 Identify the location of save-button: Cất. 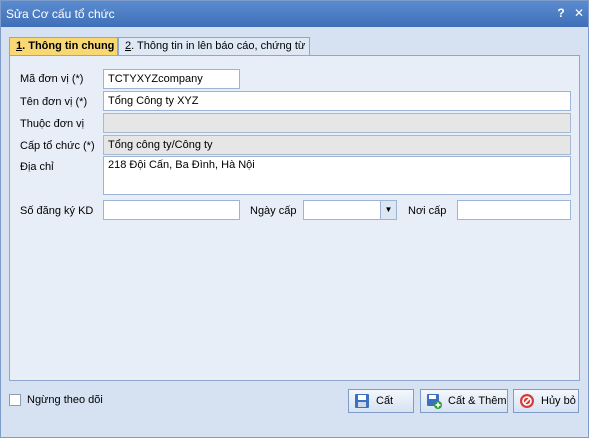
(381, 401).